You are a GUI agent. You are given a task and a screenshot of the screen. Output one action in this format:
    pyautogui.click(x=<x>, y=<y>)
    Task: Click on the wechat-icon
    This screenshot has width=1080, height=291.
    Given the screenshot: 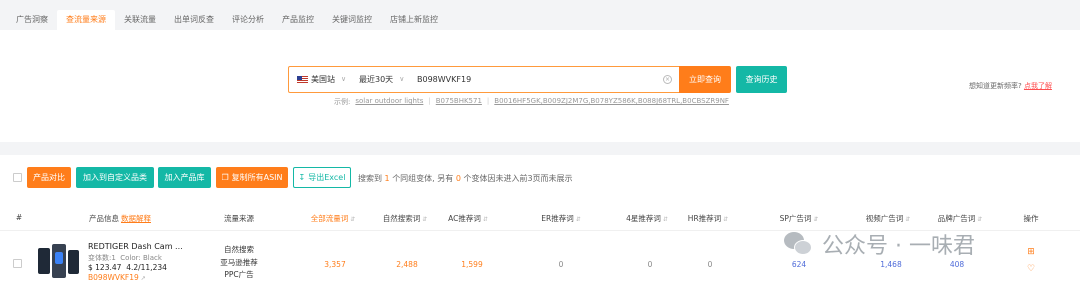 What is the action you would take?
    pyautogui.click(x=799, y=244)
    